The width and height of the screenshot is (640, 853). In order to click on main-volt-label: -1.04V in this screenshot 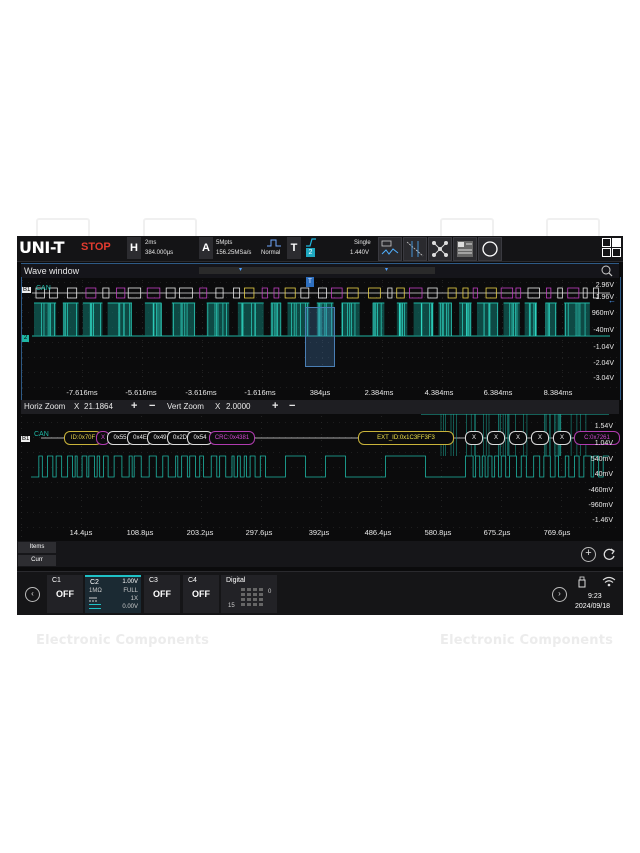, I will do `click(603, 347)`.